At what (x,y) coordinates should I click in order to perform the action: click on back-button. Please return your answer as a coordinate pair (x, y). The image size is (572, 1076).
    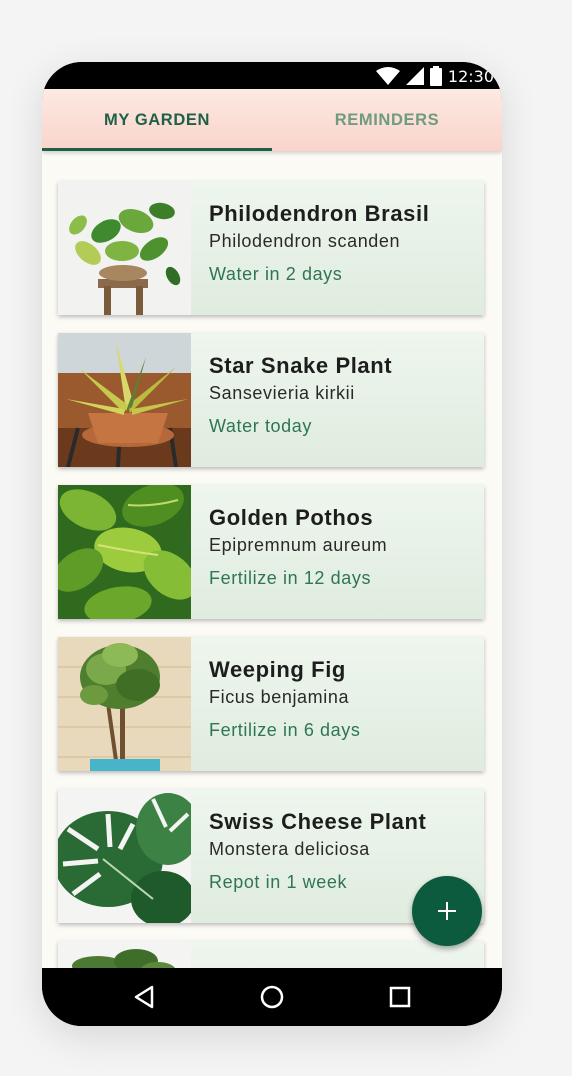
    Looking at the image, I should click on (144, 997).